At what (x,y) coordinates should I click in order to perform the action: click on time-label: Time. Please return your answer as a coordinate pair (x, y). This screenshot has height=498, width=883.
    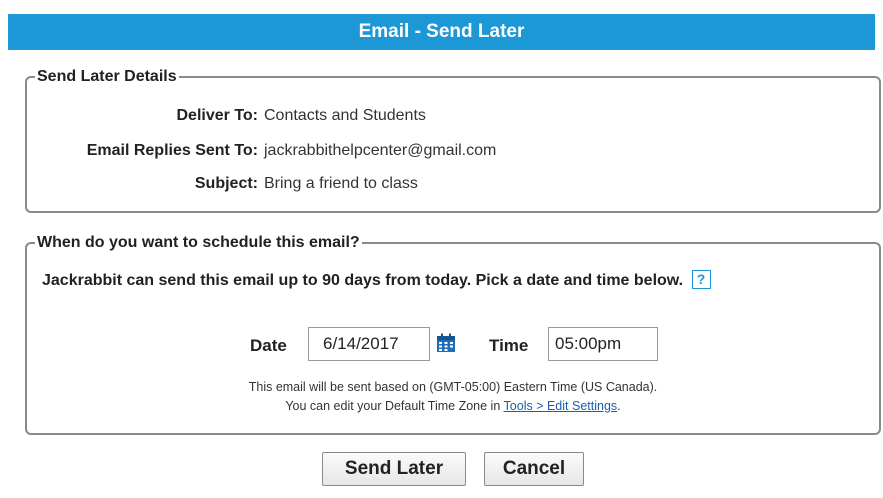
    Looking at the image, I should click on (509, 345).